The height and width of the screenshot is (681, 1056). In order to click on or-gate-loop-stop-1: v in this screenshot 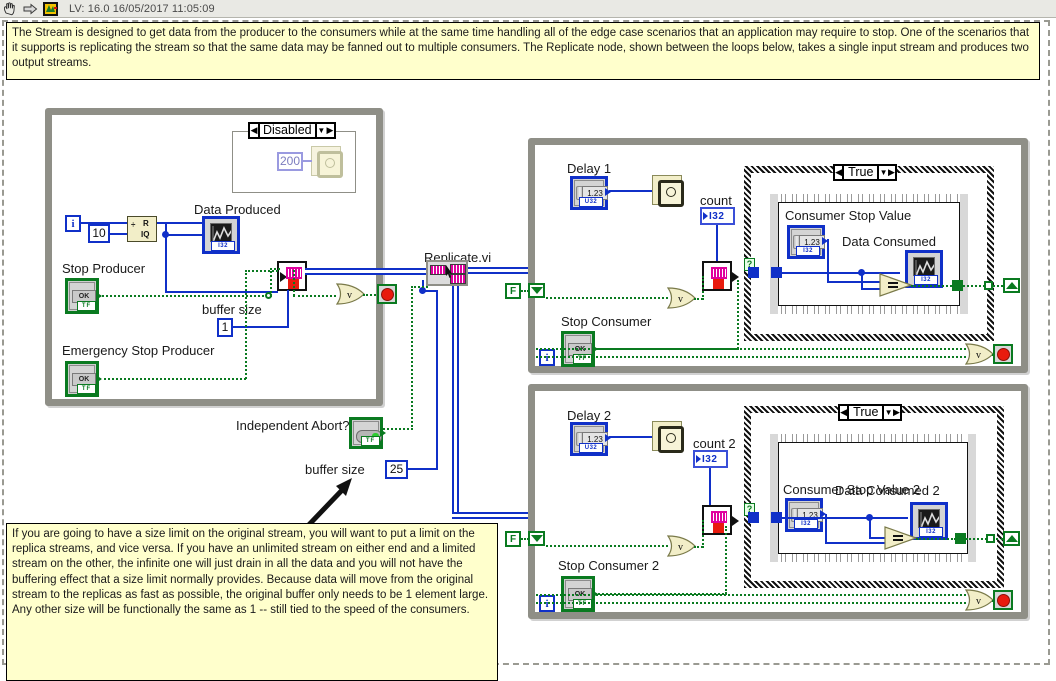, I will do `click(980, 354)`.